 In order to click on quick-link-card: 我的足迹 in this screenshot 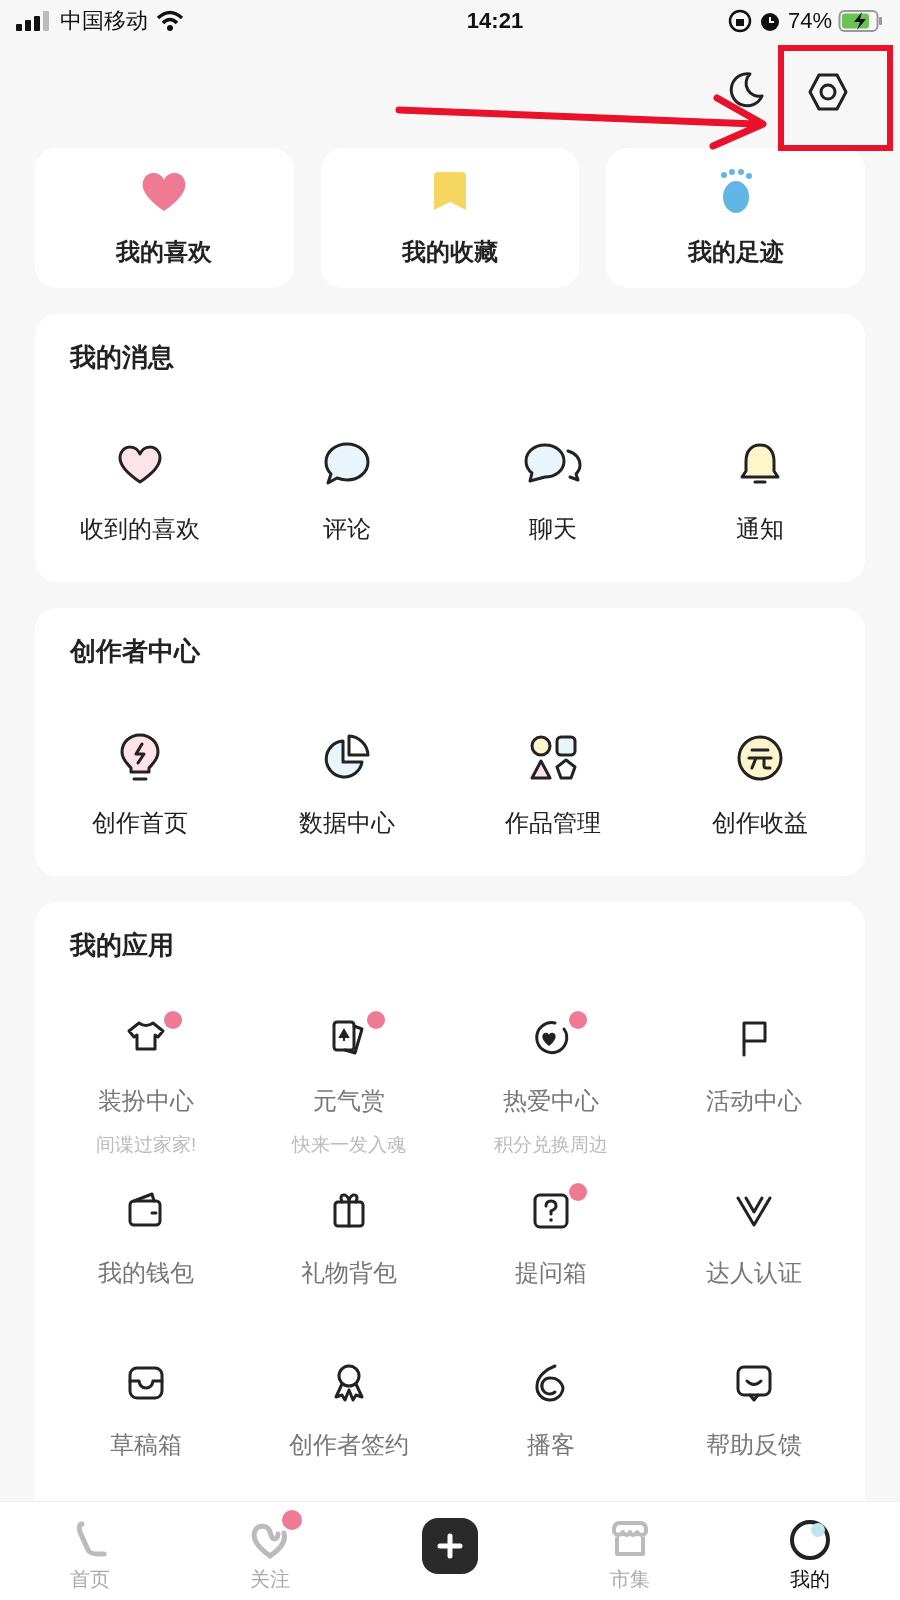, I will do `click(735, 217)`.